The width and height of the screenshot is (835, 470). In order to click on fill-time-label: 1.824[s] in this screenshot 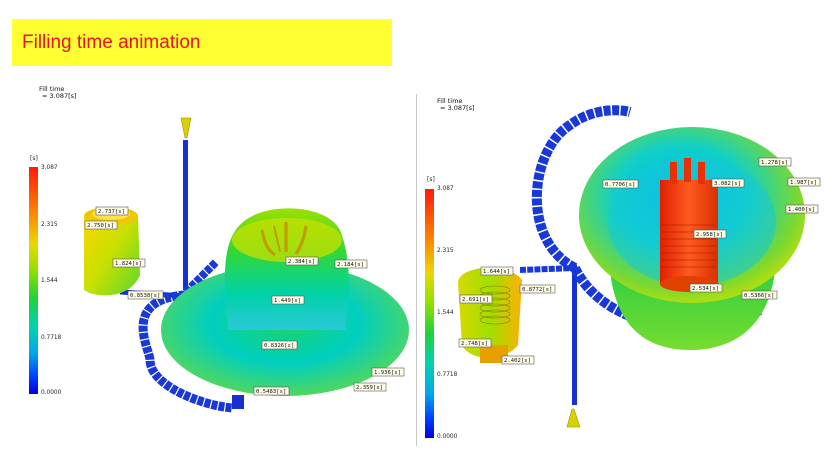, I will do `click(129, 263)`.